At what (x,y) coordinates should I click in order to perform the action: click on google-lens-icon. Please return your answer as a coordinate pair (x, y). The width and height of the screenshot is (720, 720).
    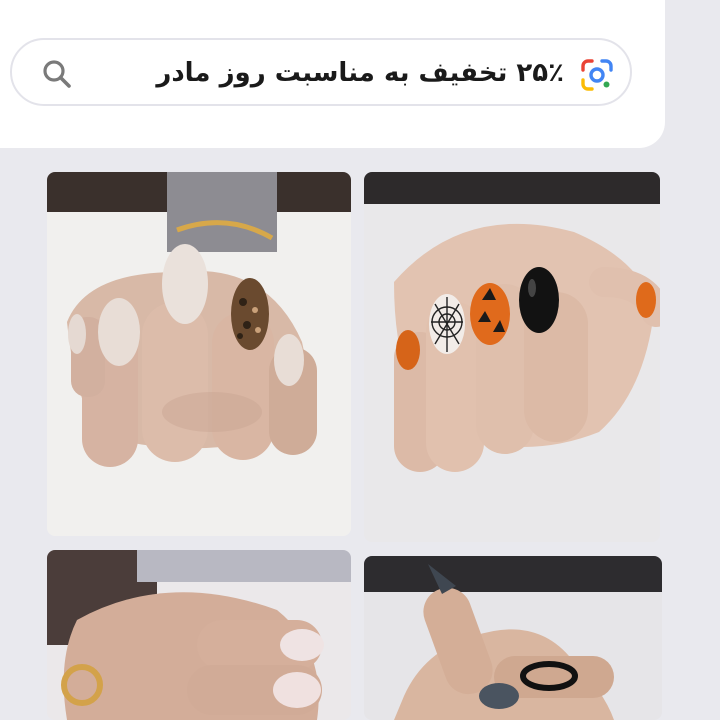
    Looking at the image, I should click on (597, 75).